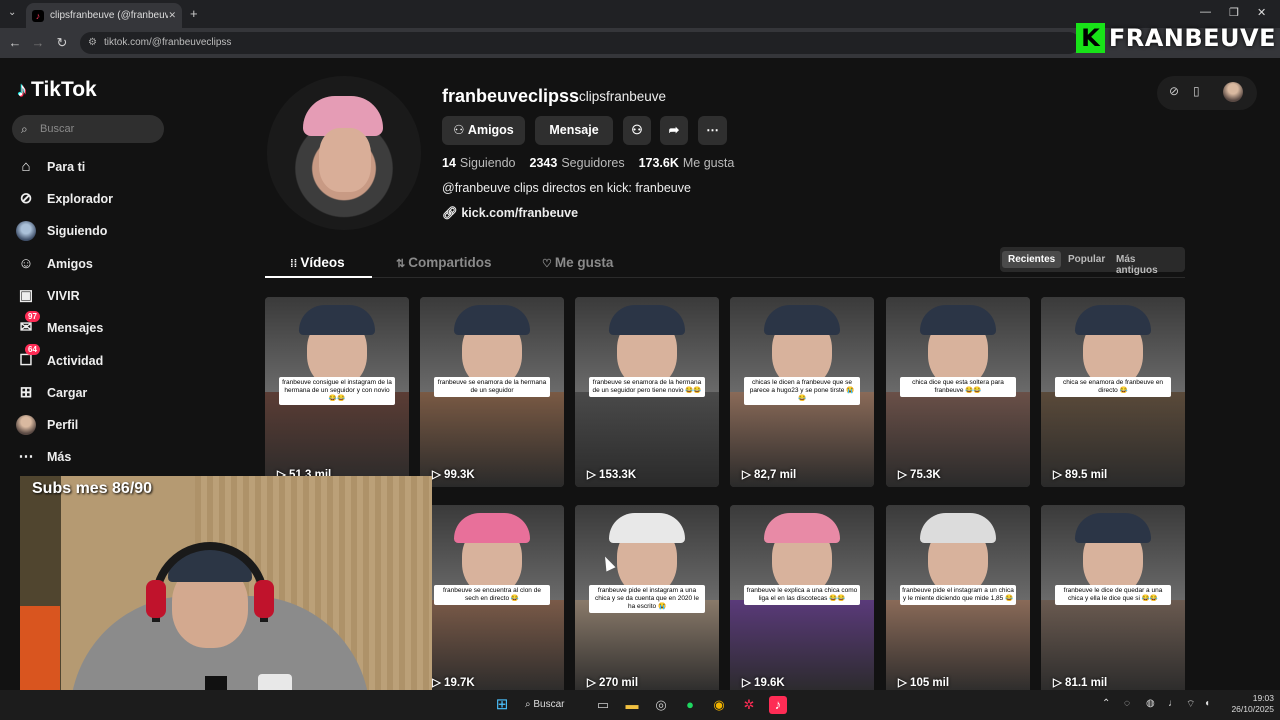 The image size is (1280, 720). I want to click on tab-videos: ⁞⁞ Vídeos, so click(317, 262).